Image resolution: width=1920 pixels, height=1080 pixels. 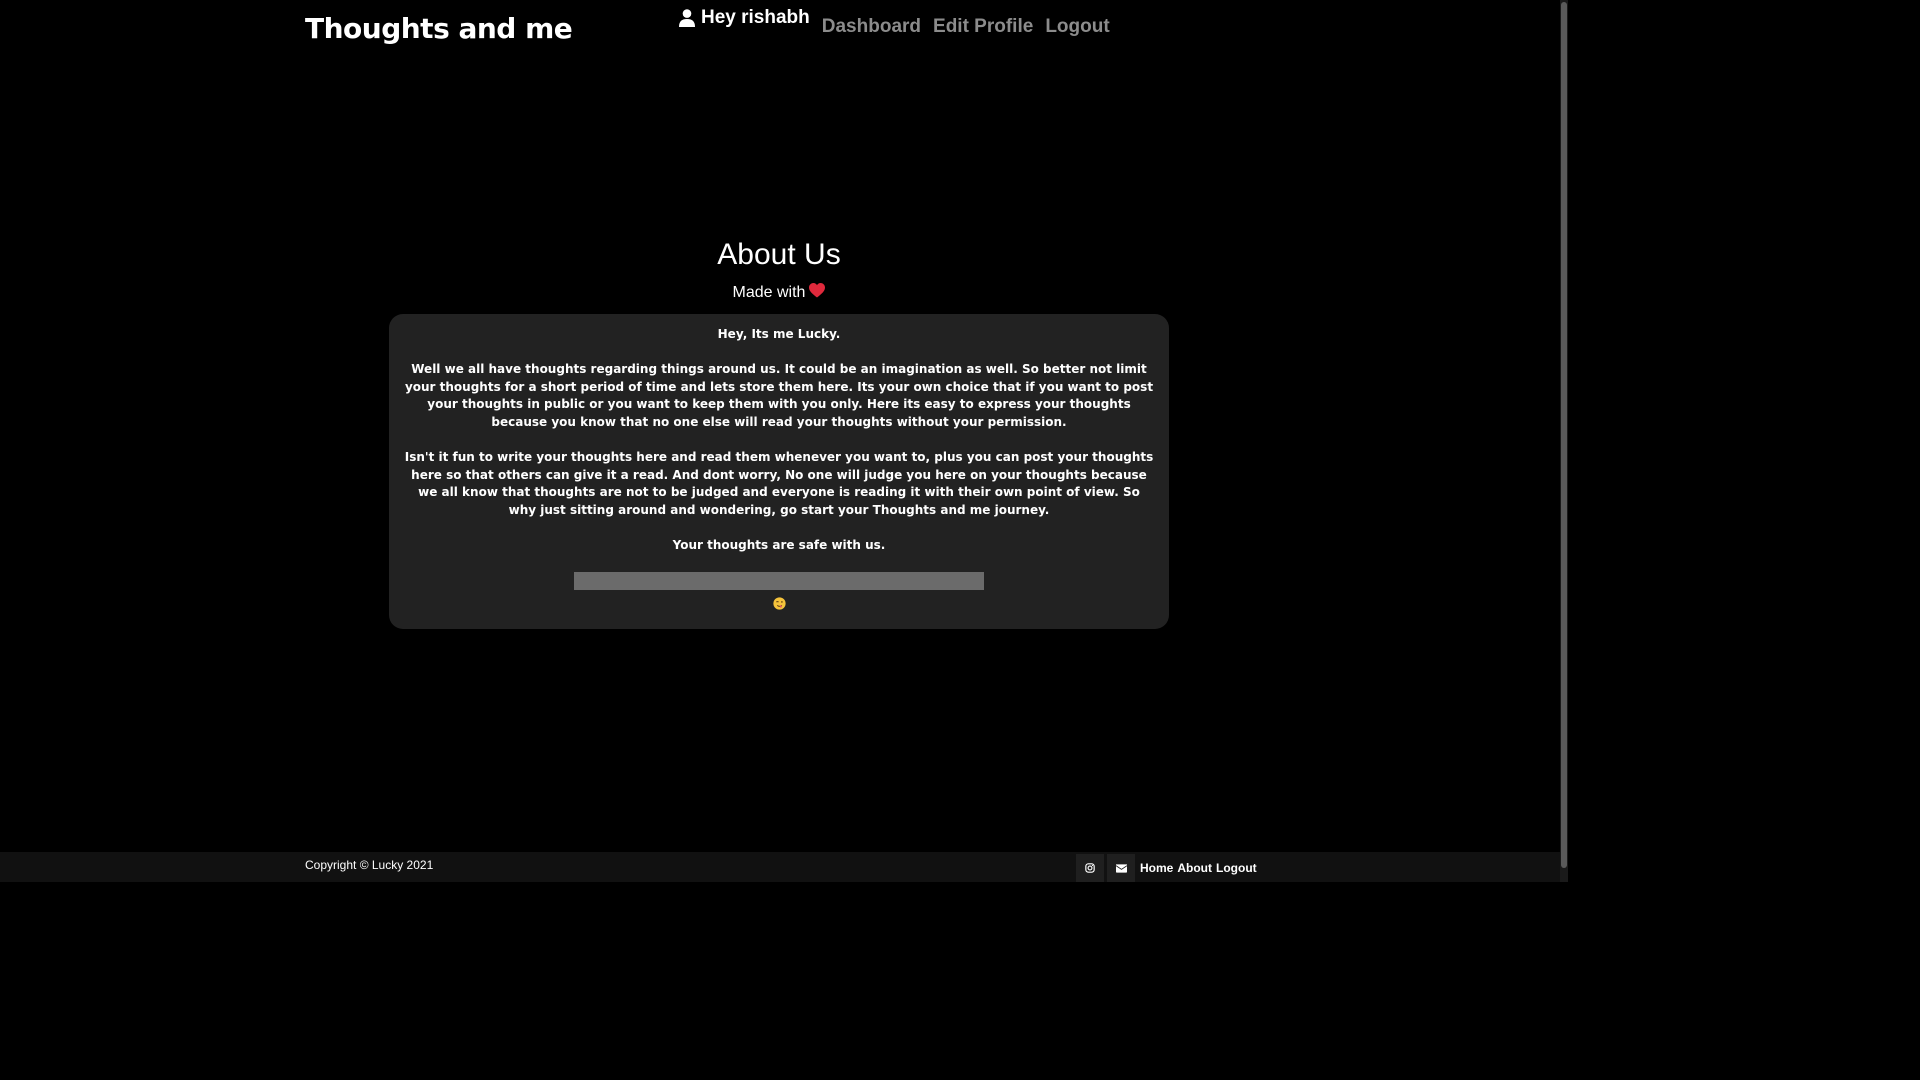 What do you see at coordinates (779, 254) in the screenshot?
I see `page-title: About Us` at bounding box center [779, 254].